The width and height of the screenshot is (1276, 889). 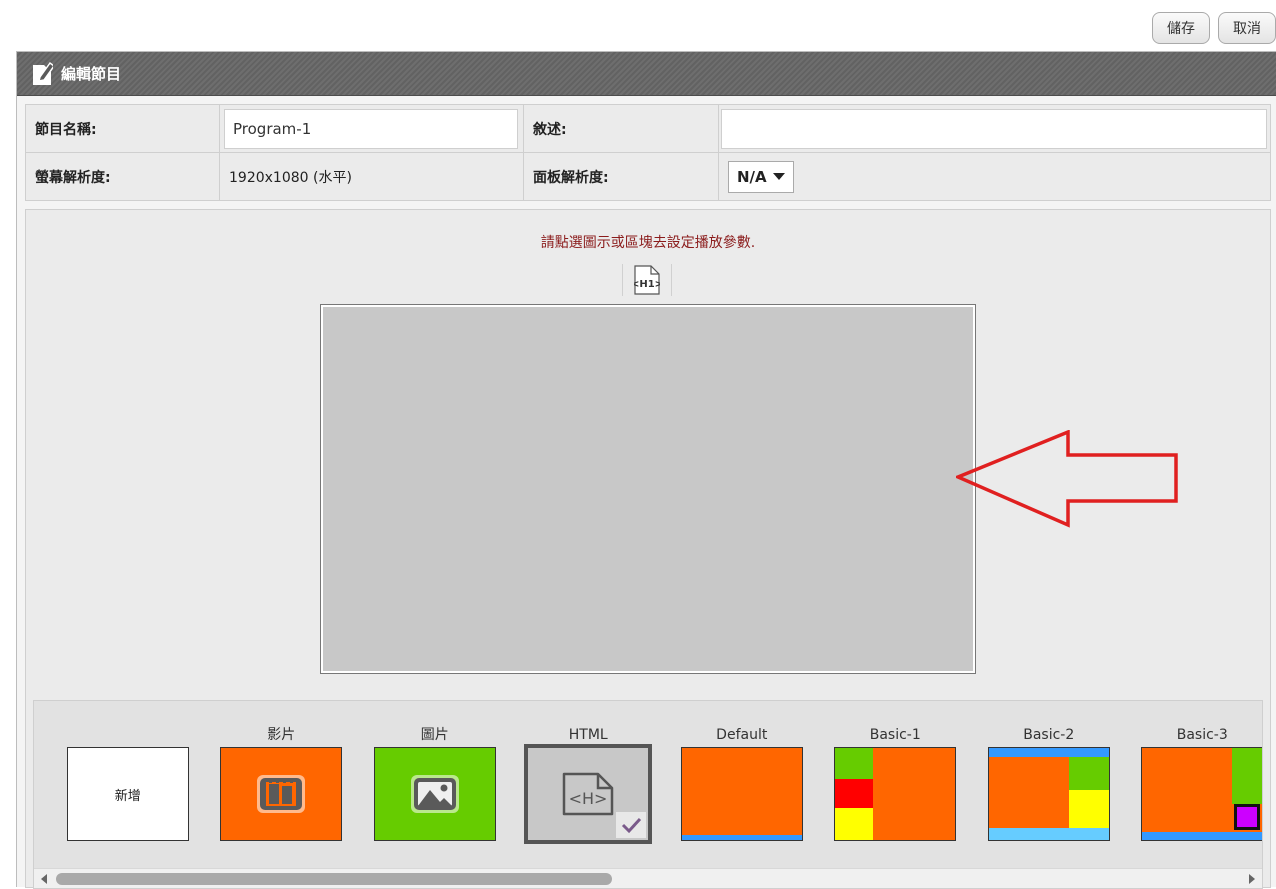 I want to click on panel-header: 編輯節目, so click(x=646, y=74).